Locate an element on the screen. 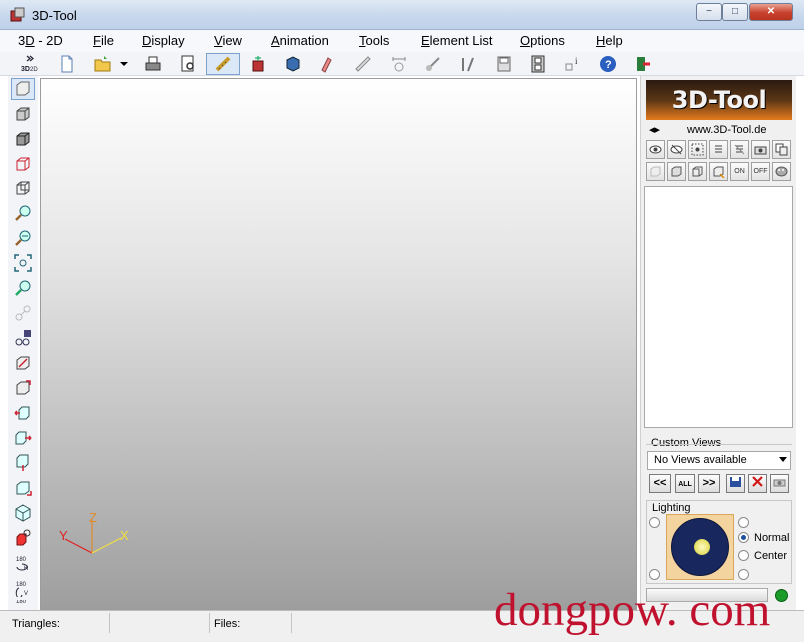 The height and width of the screenshot is (642, 804). box-transparent-icon is located at coordinates (697, 171).